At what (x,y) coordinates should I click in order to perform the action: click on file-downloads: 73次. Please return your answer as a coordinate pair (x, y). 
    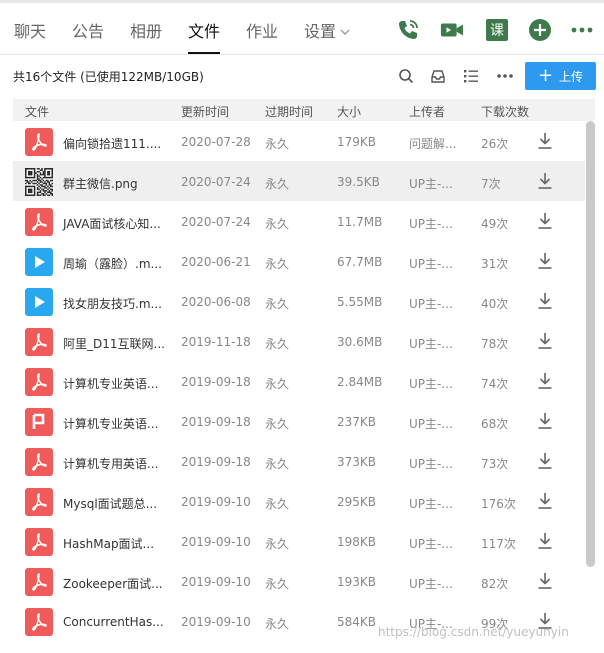
    Looking at the image, I should click on (495, 464).